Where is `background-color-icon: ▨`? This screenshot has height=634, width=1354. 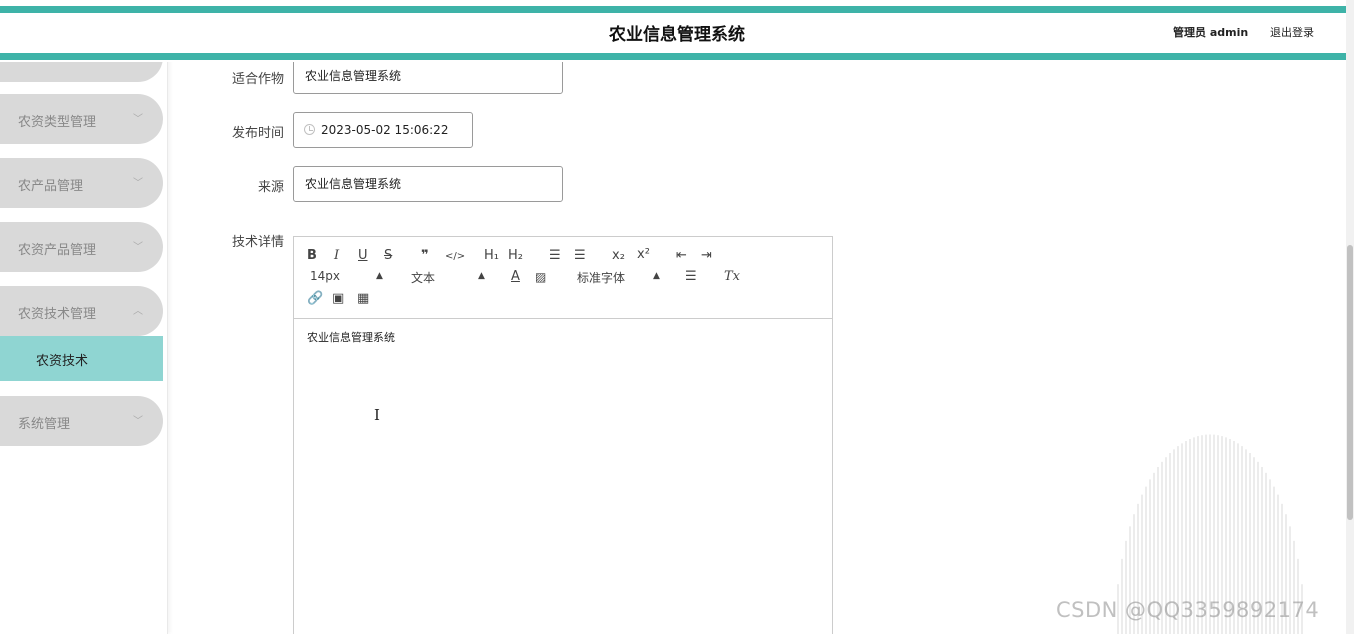
background-color-icon: ▨ is located at coordinates (540, 277).